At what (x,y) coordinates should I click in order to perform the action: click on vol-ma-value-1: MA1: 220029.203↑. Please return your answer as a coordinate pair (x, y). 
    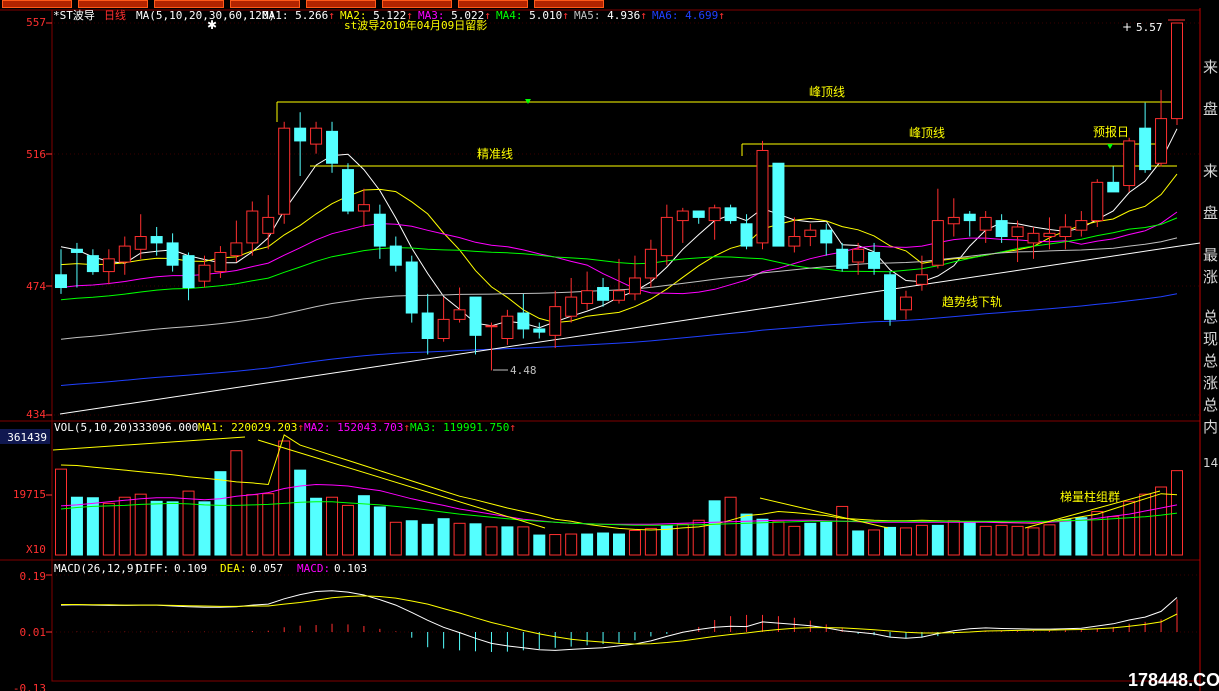
    Looking at the image, I should click on (251, 427).